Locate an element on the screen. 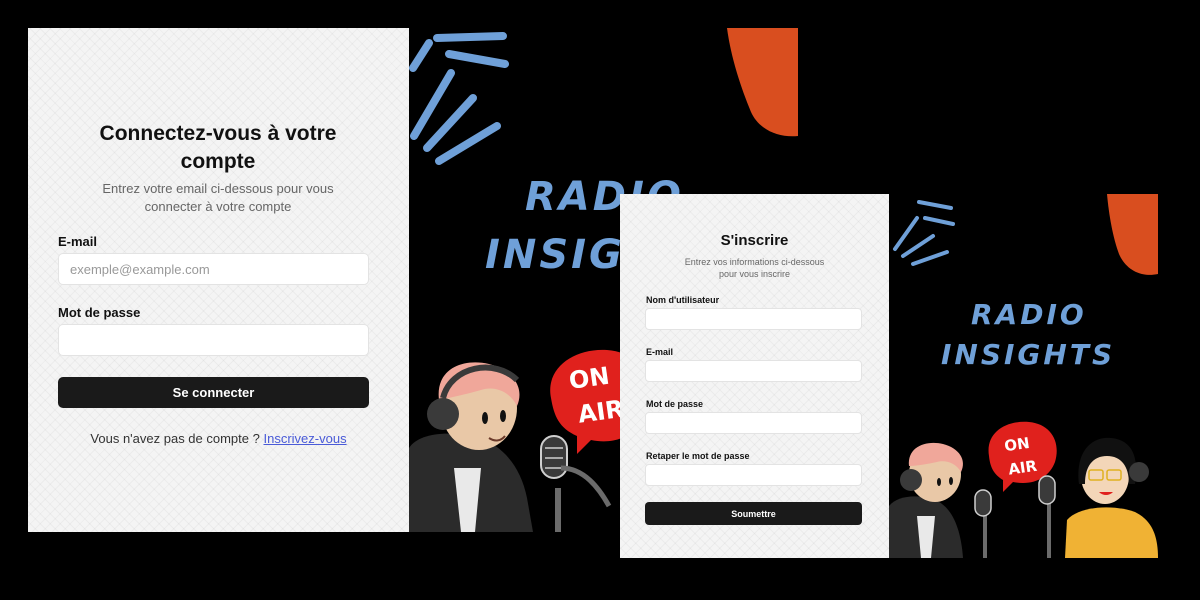  signup-submit-button: Soumettre is located at coordinates (753, 513).